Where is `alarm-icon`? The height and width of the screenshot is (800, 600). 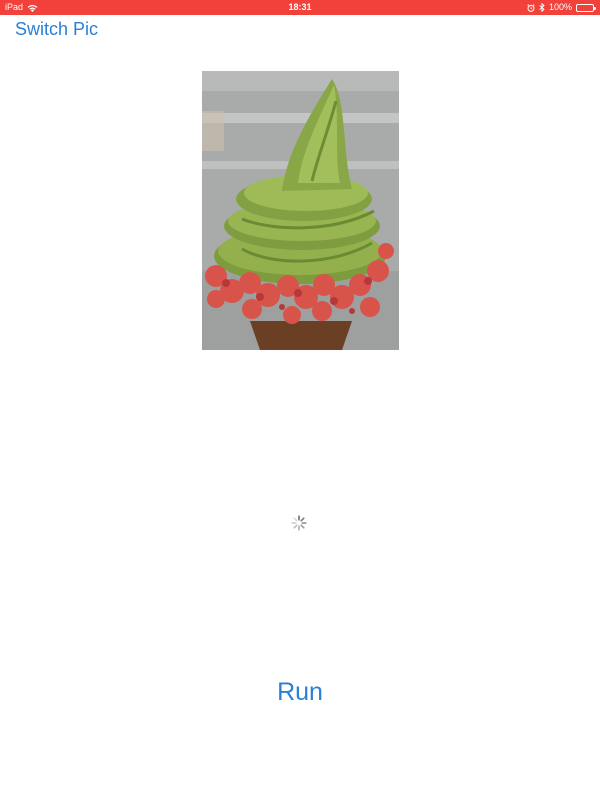
alarm-icon is located at coordinates (531, 7).